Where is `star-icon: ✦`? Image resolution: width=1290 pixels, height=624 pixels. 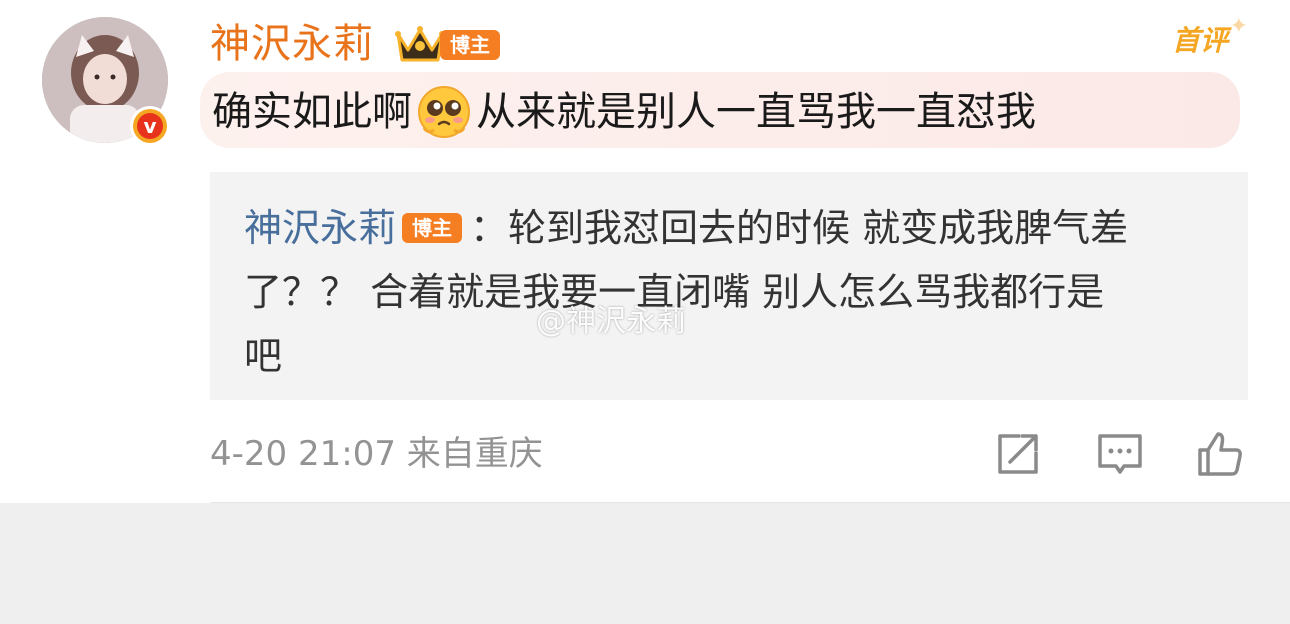 star-icon: ✦ is located at coordinates (1238, 26).